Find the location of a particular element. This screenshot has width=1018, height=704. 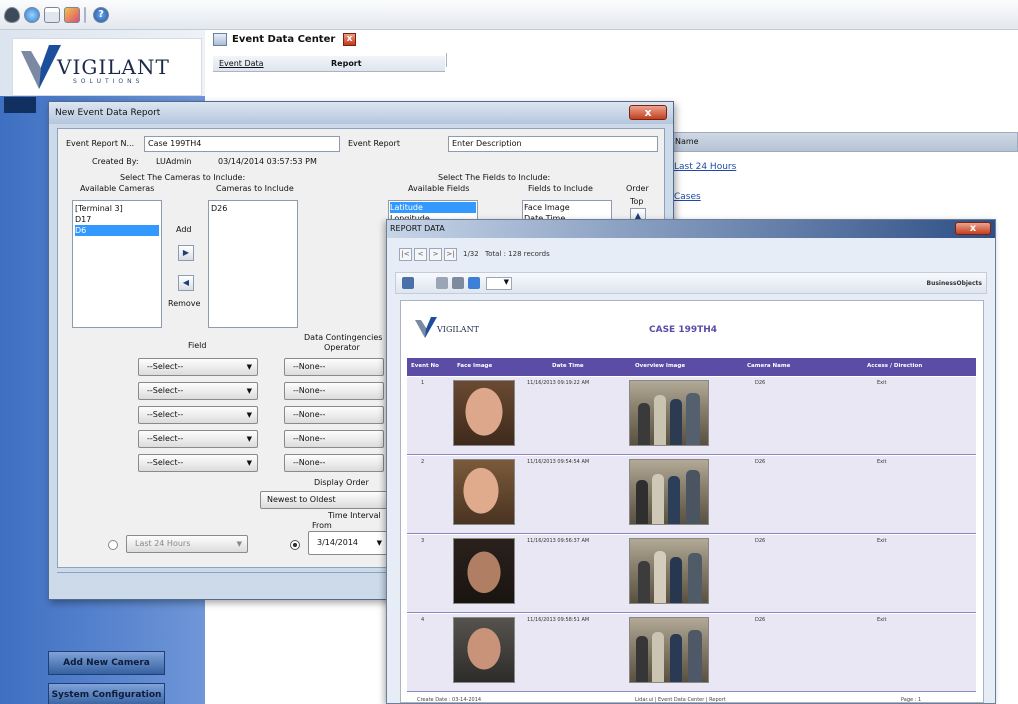

vigilant-logo: VIGILANT SOLUTIONS is located at coordinates (107, 67).